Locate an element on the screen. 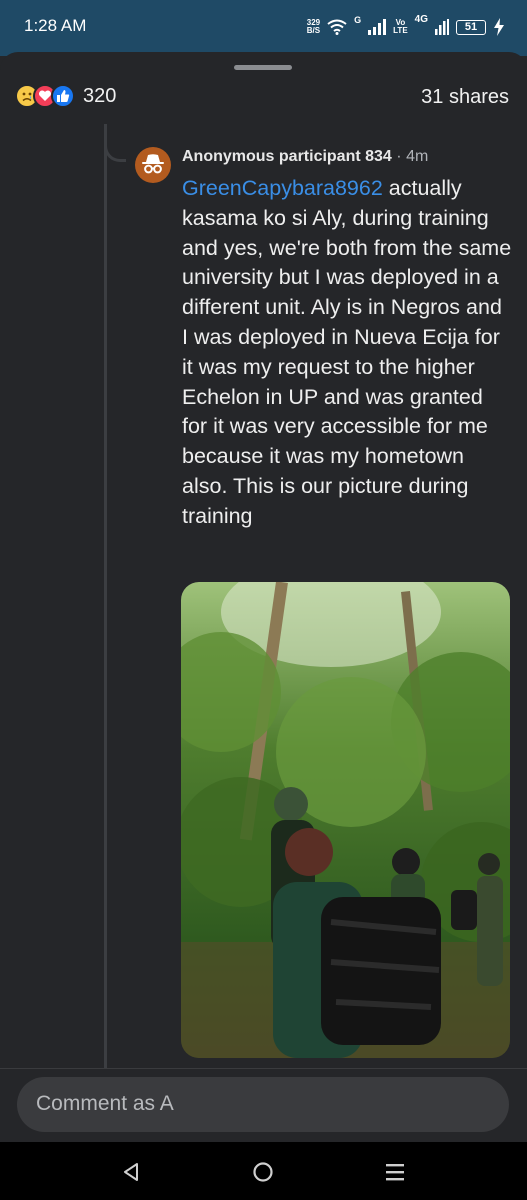  like-reaction-icon is located at coordinates (63, 96).